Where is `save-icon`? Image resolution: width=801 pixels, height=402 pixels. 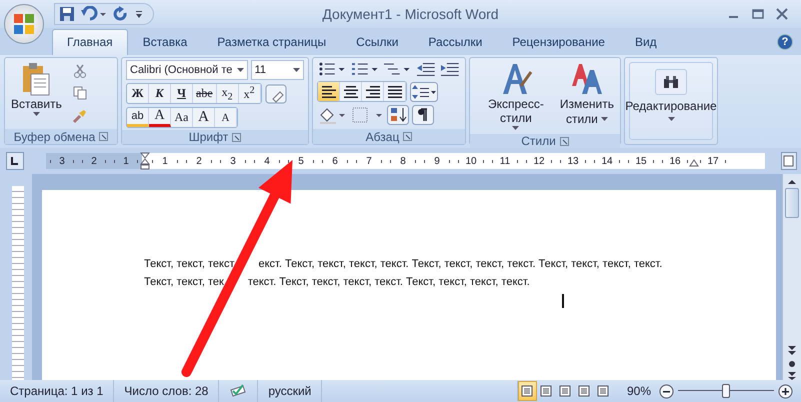 save-icon is located at coordinates (67, 14).